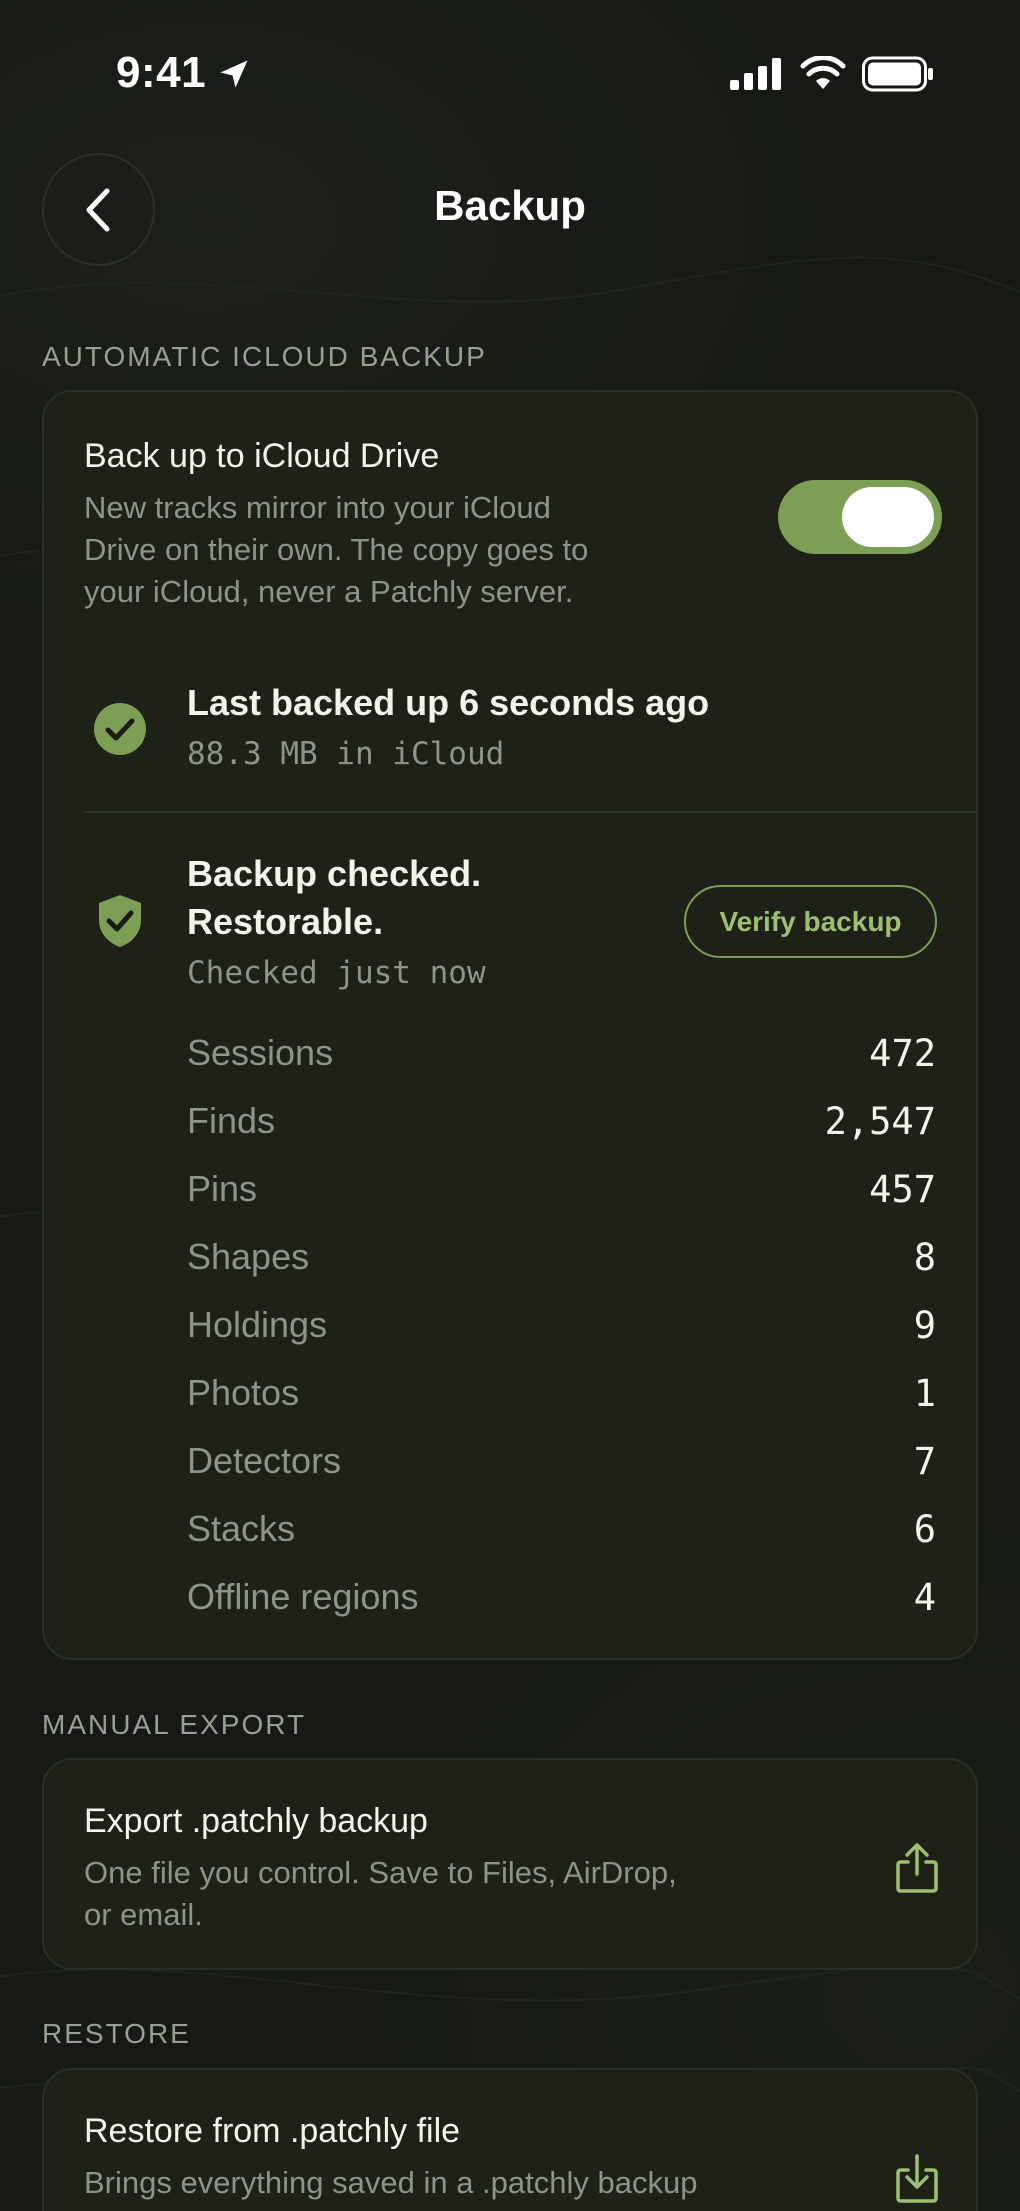 The width and height of the screenshot is (1020, 2211). Describe the element at coordinates (303, 1596) in the screenshot. I see `stat-label-offline-regions: Offline regions` at that location.